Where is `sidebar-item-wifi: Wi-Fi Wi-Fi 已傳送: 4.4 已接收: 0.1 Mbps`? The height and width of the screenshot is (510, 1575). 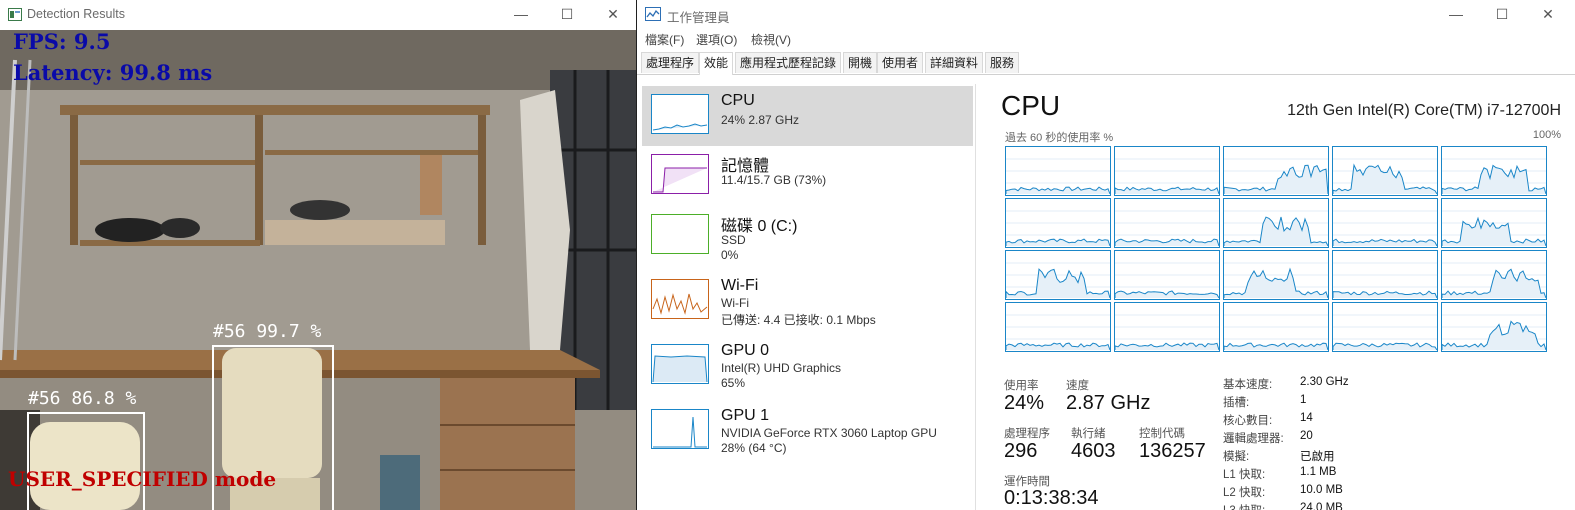
sidebar-item-wifi: Wi-Fi Wi-Fi 已傳送: 4.4 已接收: 0.1 Mbps is located at coordinates (807, 301).